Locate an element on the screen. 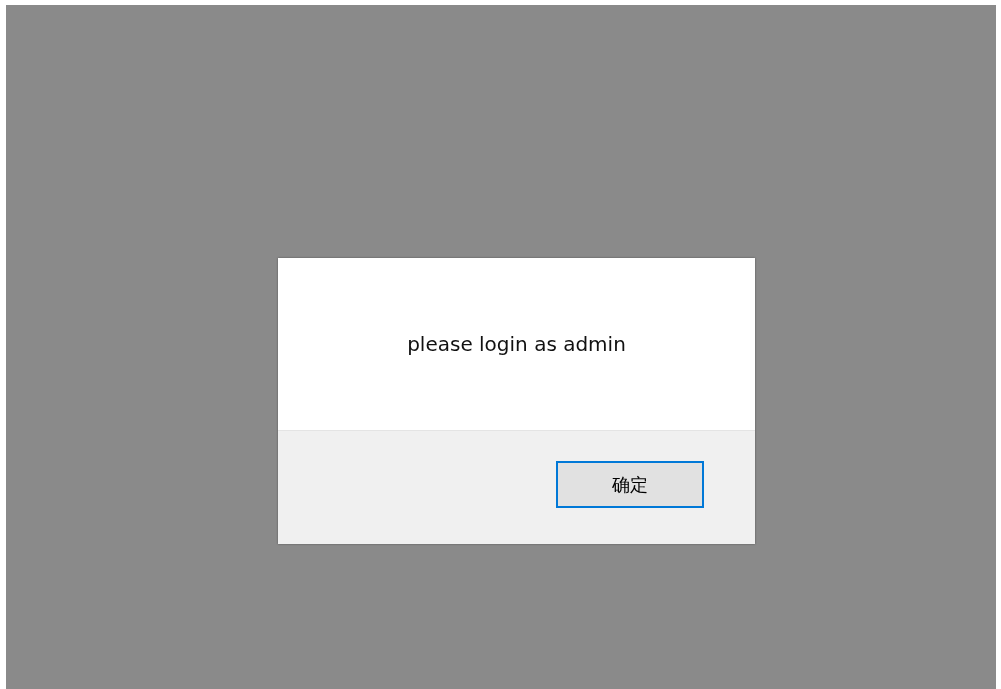 The height and width of the screenshot is (689, 1001). ok-button: 确定 is located at coordinates (630, 484).